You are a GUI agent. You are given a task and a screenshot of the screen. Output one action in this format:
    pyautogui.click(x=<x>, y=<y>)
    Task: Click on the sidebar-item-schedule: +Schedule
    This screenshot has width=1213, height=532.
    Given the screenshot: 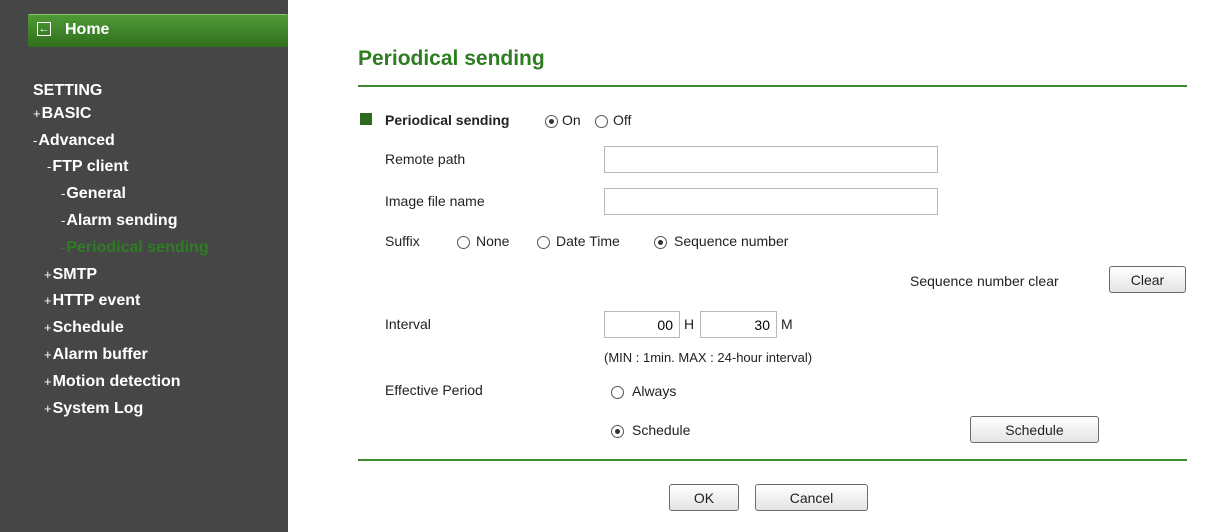 What is the action you would take?
    pyautogui.click(x=84, y=328)
    